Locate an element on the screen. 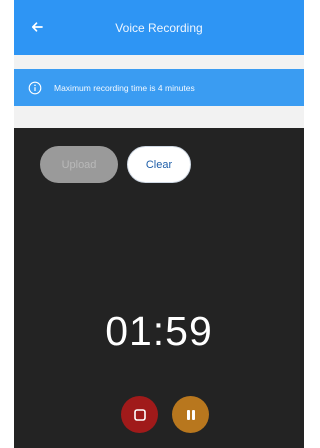 Image resolution: width=320 pixels, height=448 pixels. arrow-left-icon is located at coordinates (37, 27).